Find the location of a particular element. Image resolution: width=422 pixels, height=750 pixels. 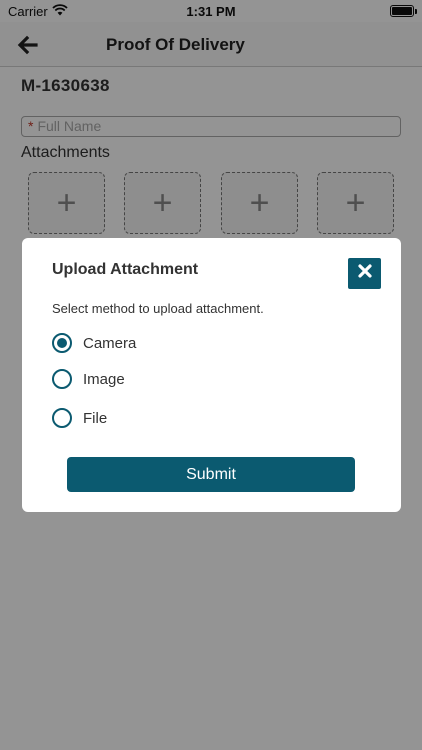

close-x-icon is located at coordinates (364, 273).